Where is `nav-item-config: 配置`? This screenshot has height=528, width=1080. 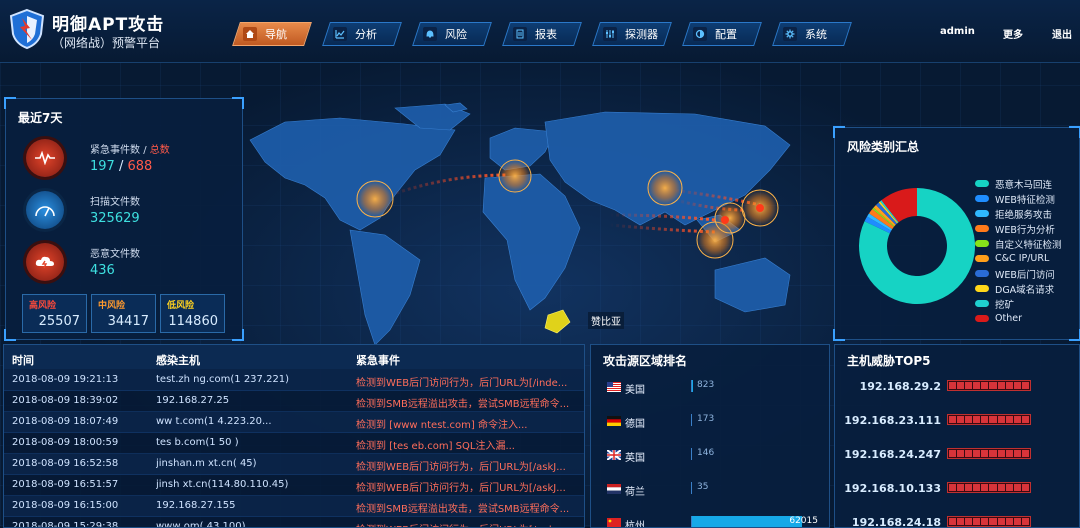
nav-item-config: 配置 is located at coordinates (722, 34).